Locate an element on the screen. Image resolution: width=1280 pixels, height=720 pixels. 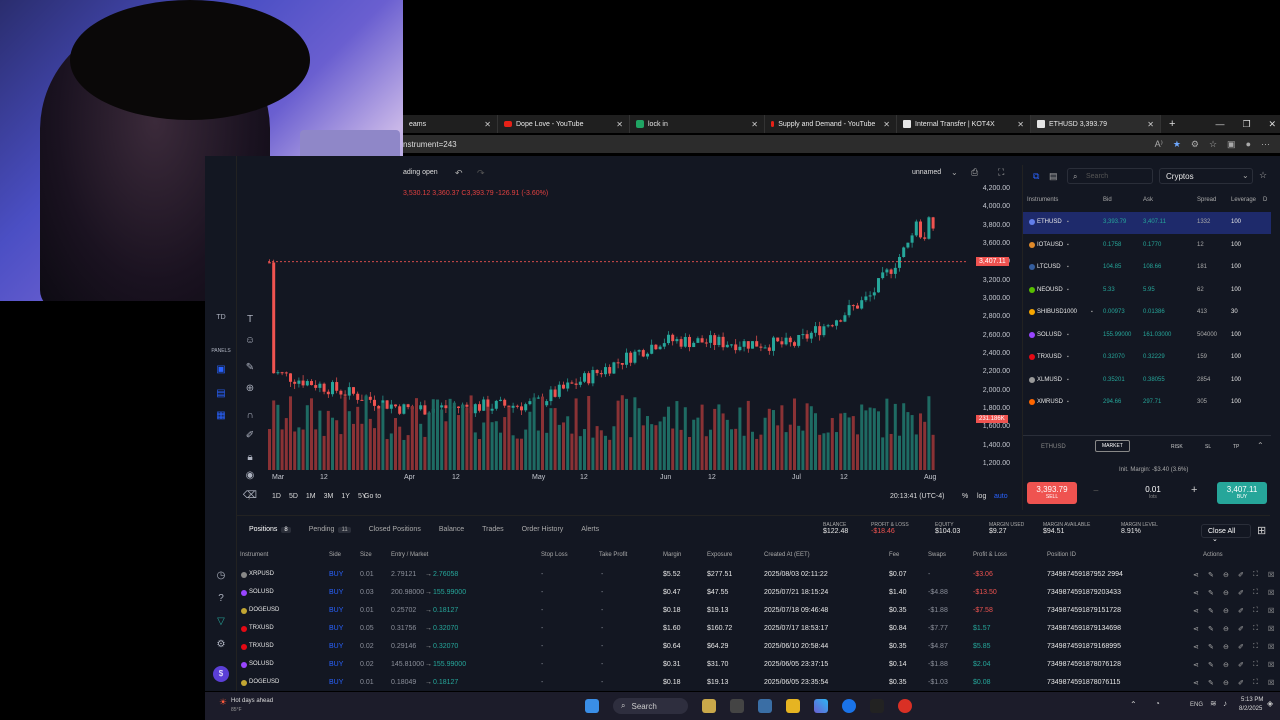
lots-decrease-icon: − is located at coordinates (1096, 491).